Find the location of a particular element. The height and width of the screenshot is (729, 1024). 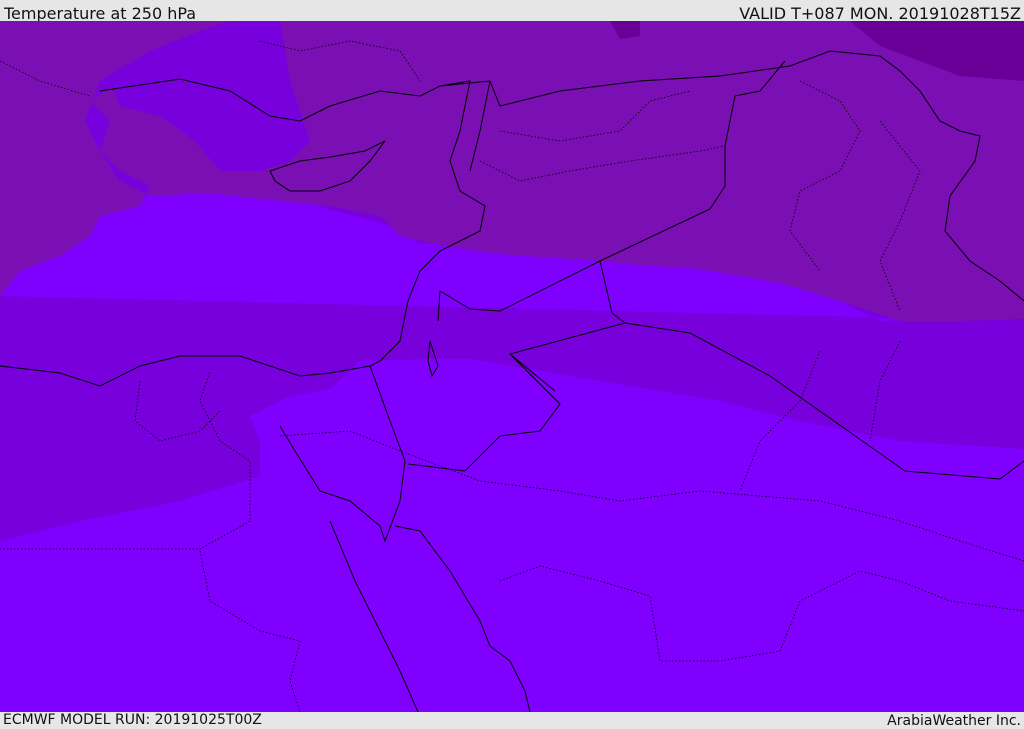

model-run: ECMWF MODEL RUN: 20191025T00Z is located at coordinates (132, 720).